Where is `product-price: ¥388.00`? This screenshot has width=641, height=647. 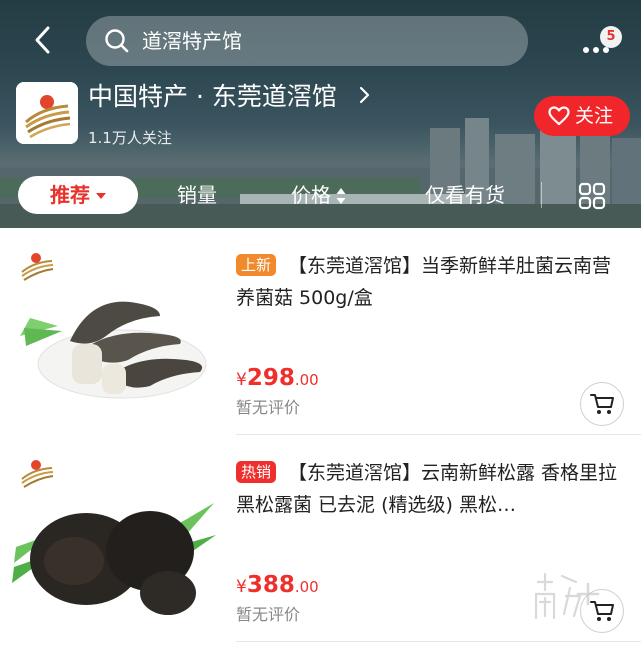 product-price: ¥388.00 is located at coordinates (277, 586).